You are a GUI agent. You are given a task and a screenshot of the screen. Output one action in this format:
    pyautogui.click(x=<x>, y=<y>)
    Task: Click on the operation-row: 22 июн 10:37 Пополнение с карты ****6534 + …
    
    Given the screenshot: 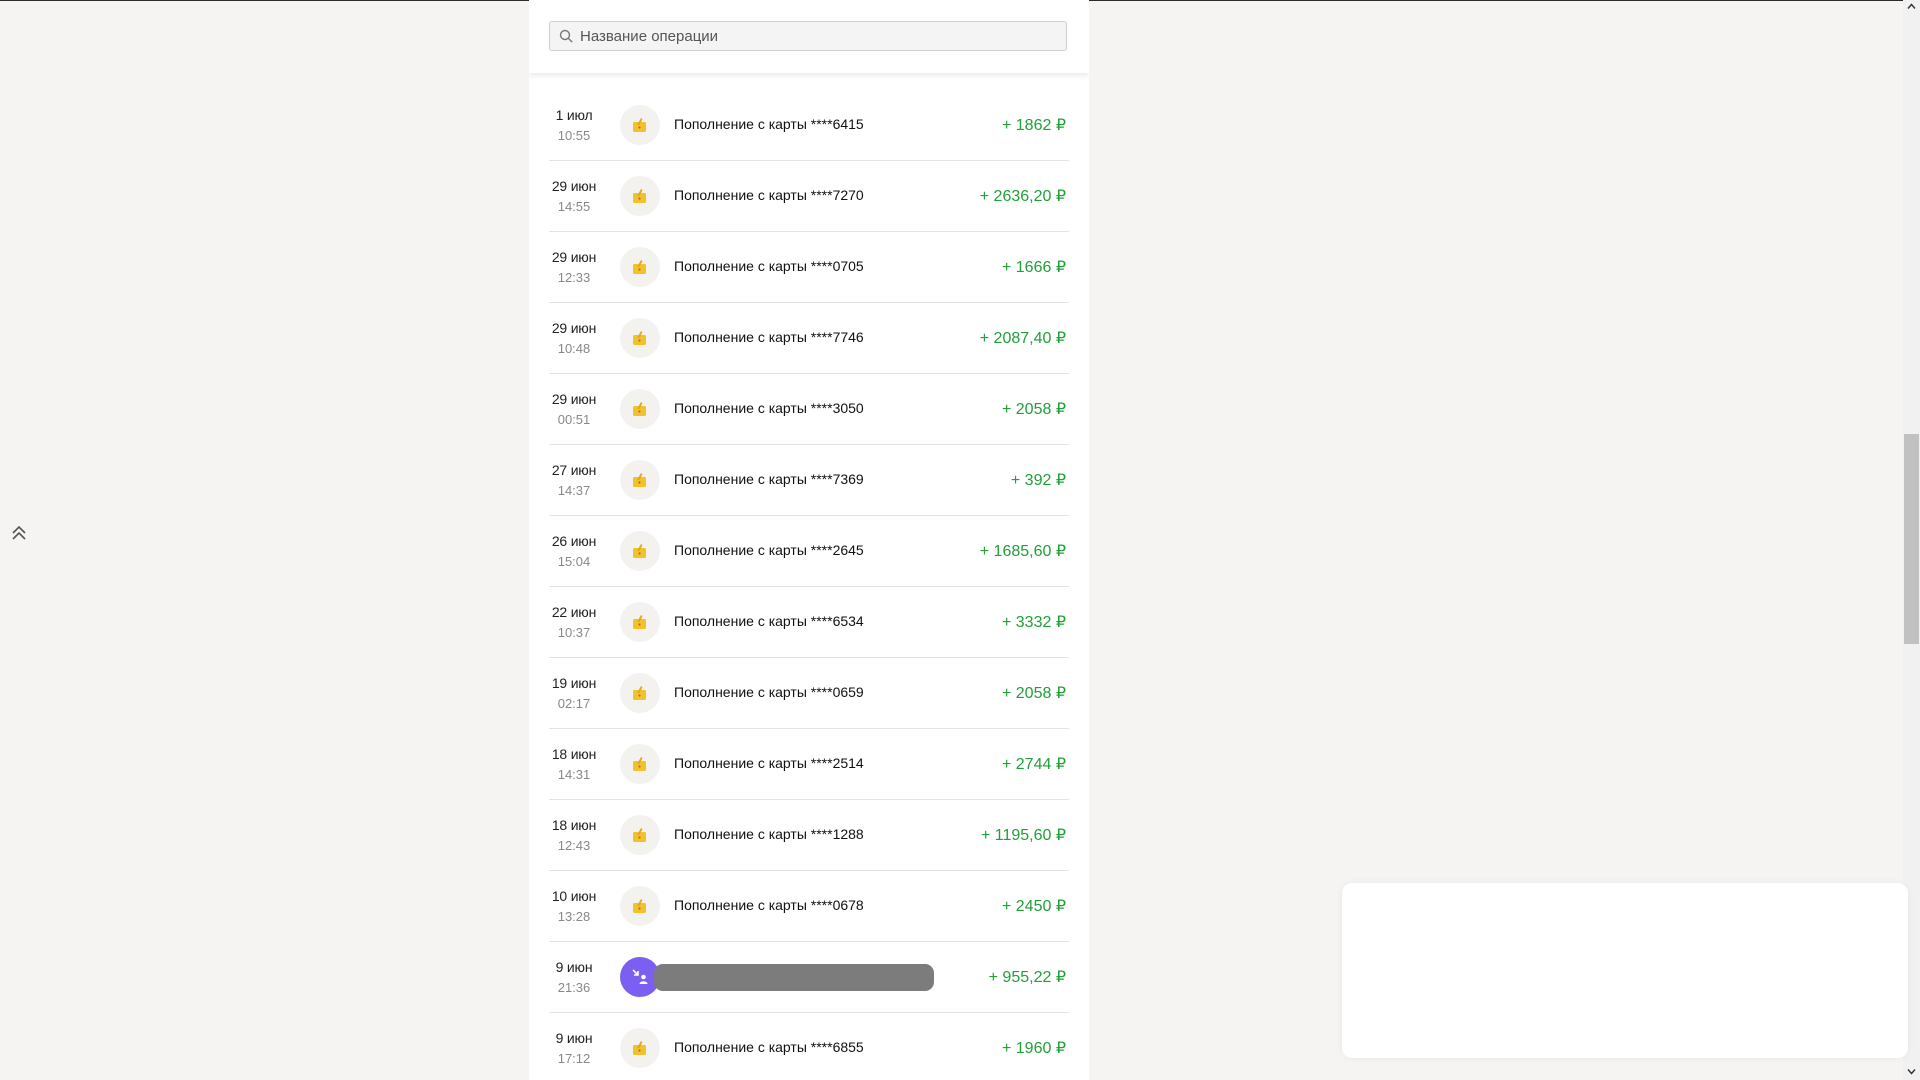 What is the action you would take?
    pyautogui.click(x=809, y=622)
    